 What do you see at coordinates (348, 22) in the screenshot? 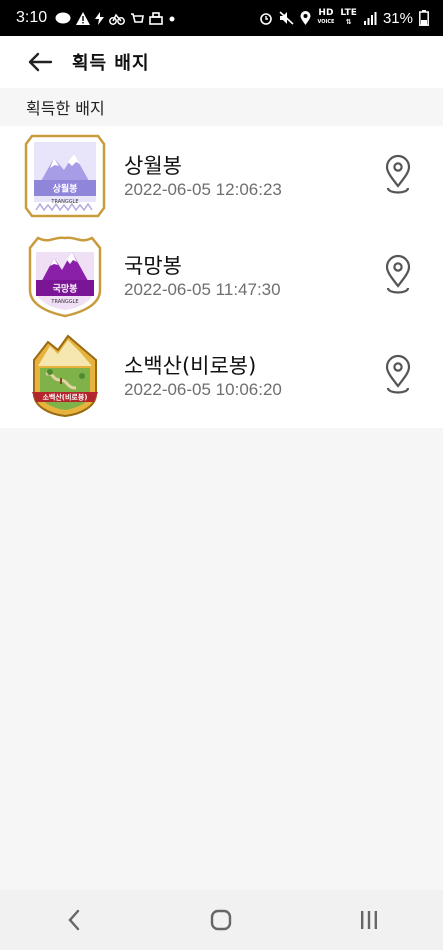
I see `data-arrows-icon: ⇅` at bounding box center [348, 22].